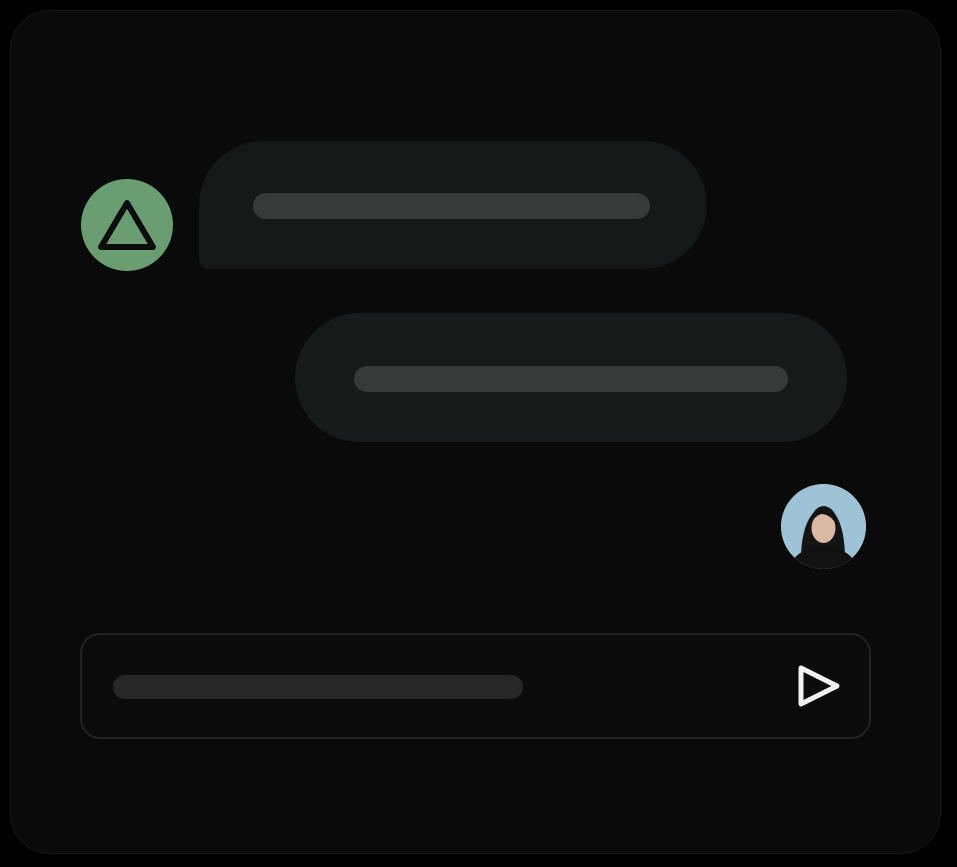 This screenshot has width=957, height=867. What do you see at coordinates (318, 687) in the screenshot?
I see `message-input-placeholder` at bounding box center [318, 687].